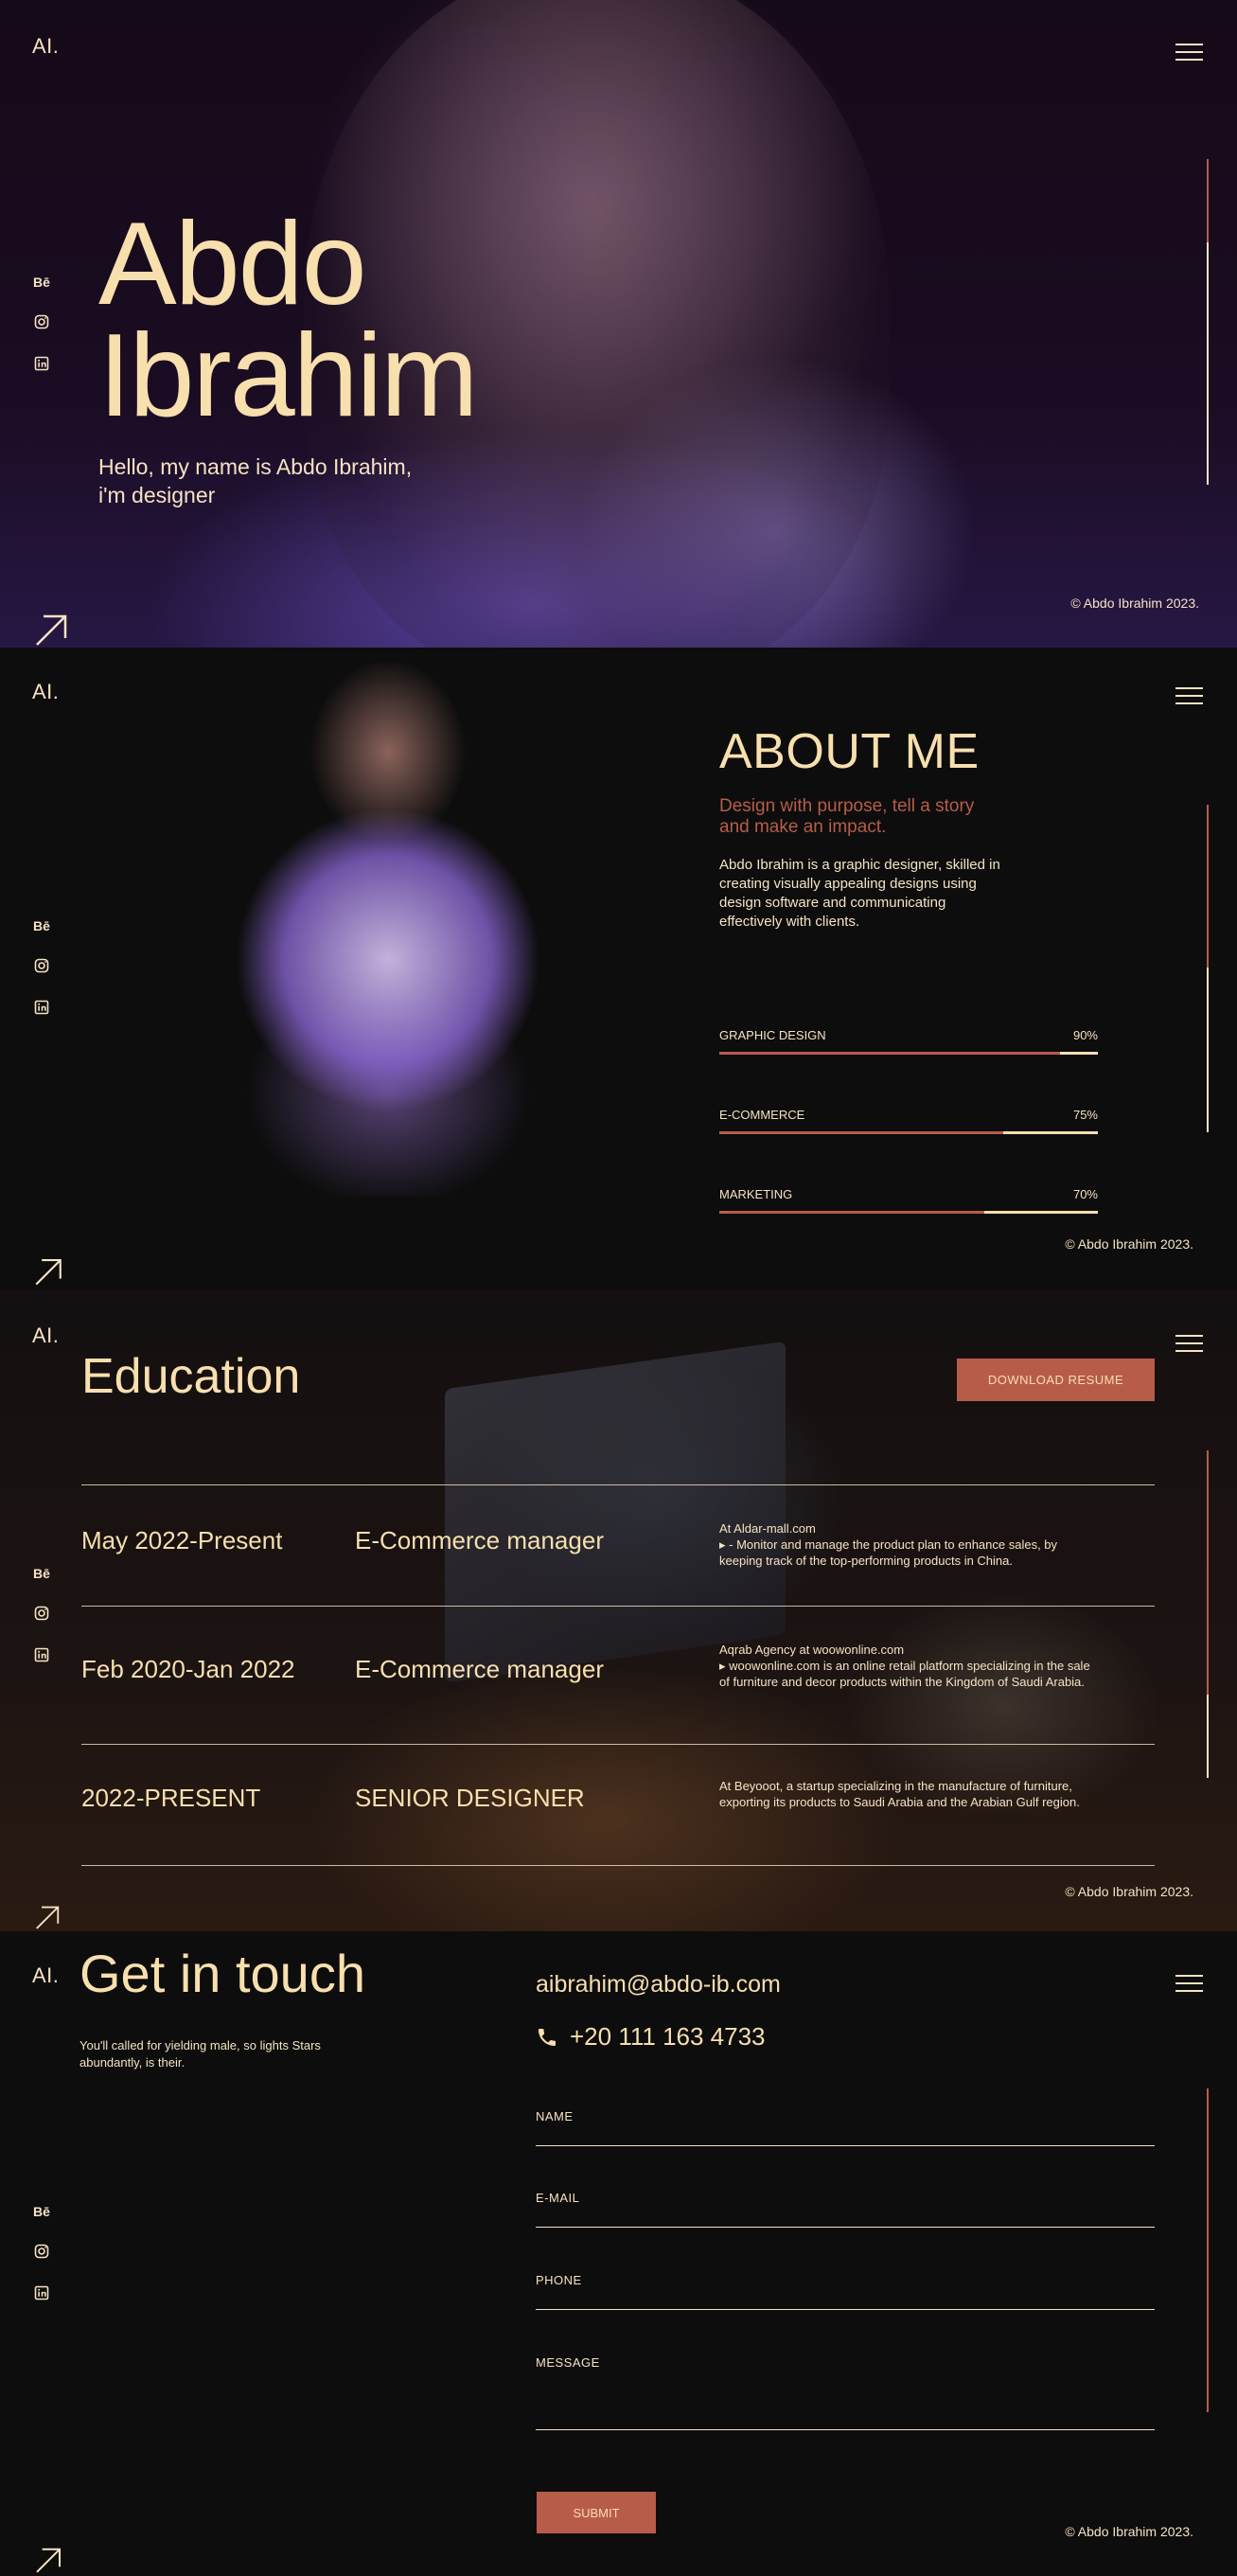 This screenshot has width=1237, height=2576. I want to click on background-desk-image, so click(615, 1512).